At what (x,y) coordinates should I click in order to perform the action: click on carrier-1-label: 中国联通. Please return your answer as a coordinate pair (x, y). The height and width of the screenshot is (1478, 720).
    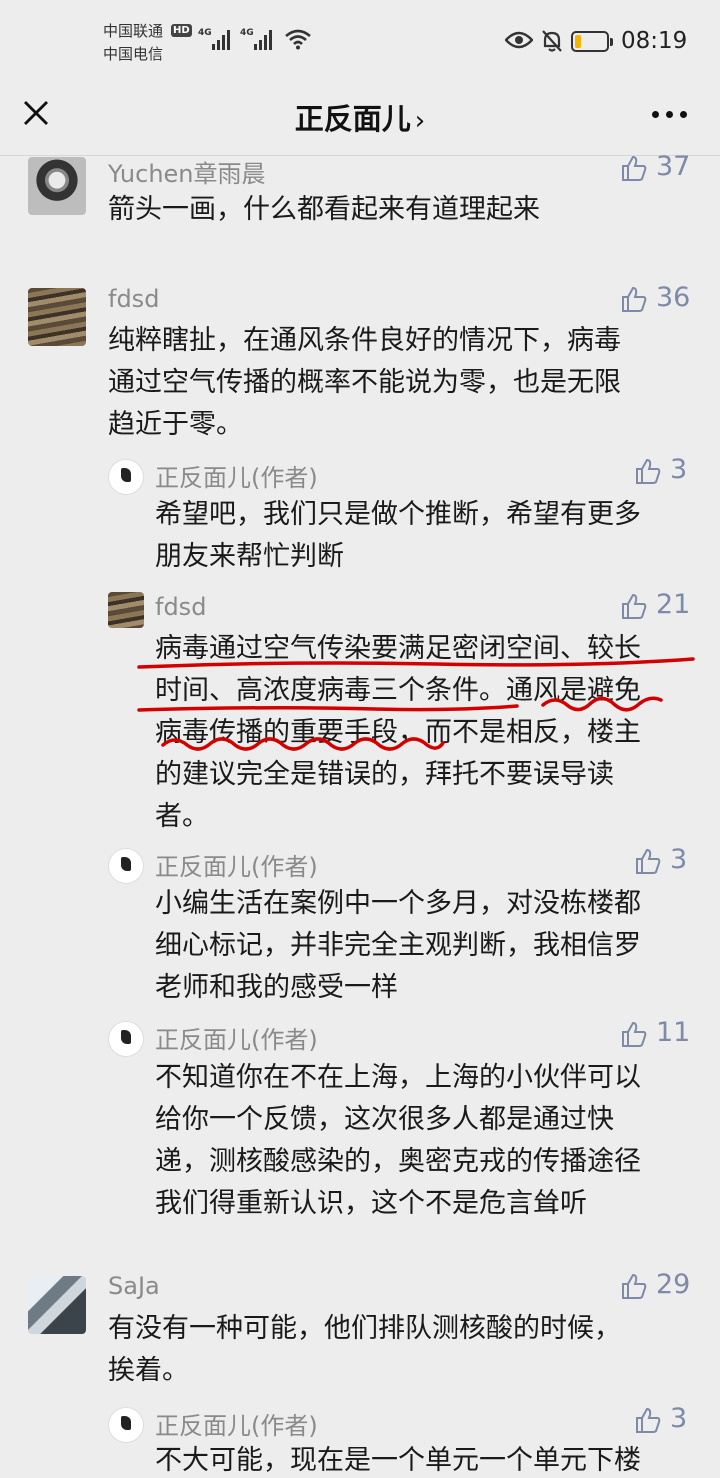
    Looking at the image, I should click on (133, 31).